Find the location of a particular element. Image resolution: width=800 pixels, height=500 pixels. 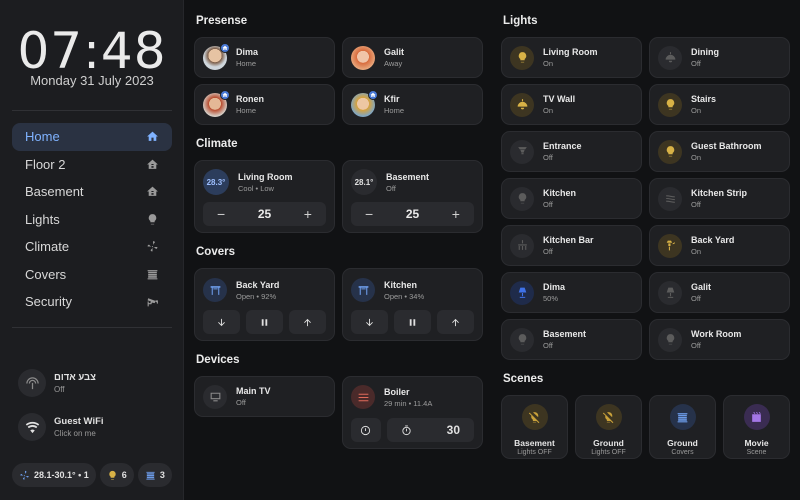

person-card-dima: Dima Home is located at coordinates (264, 57).